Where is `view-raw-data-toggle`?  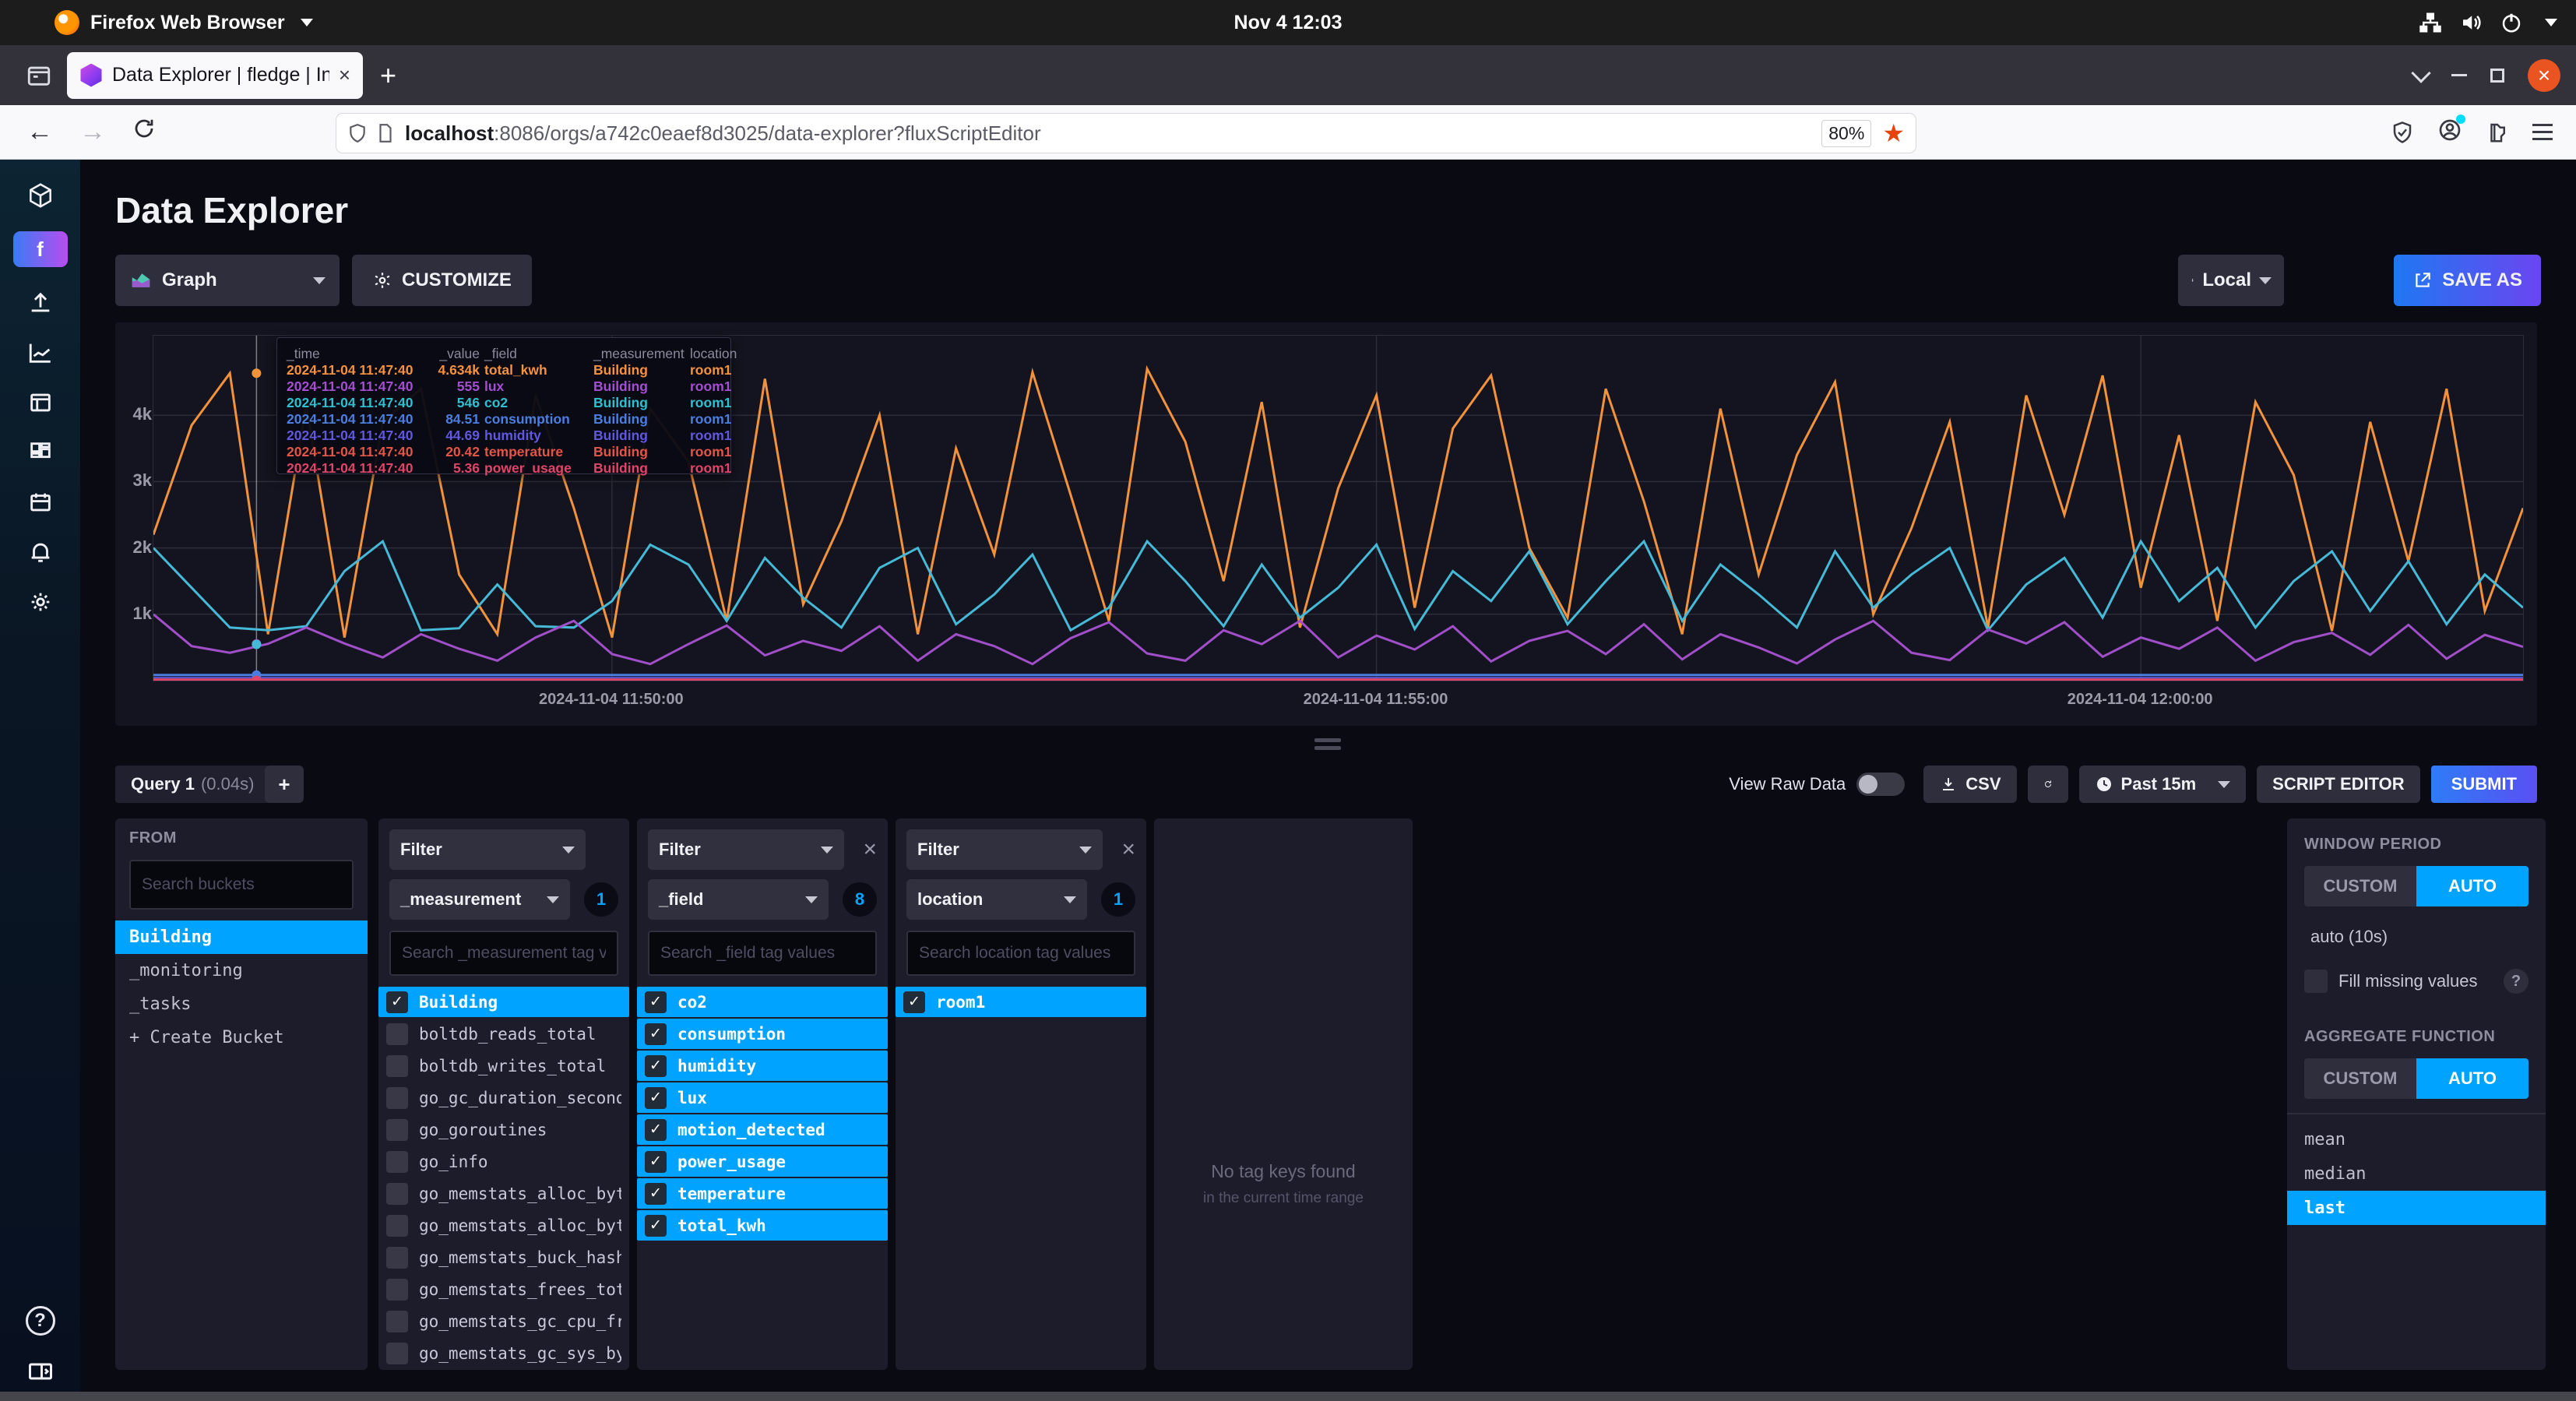 view-raw-data-toggle is located at coordinates (1881, 784).